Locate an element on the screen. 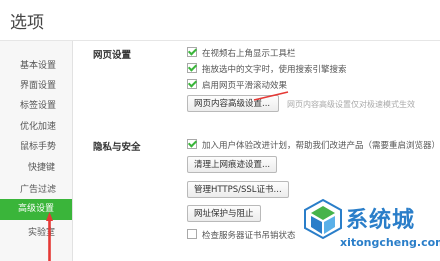 The image size is (440, 261). option-video-toolbar: 在视频右上角显示工具栏 is located at coordinates (241, 53).